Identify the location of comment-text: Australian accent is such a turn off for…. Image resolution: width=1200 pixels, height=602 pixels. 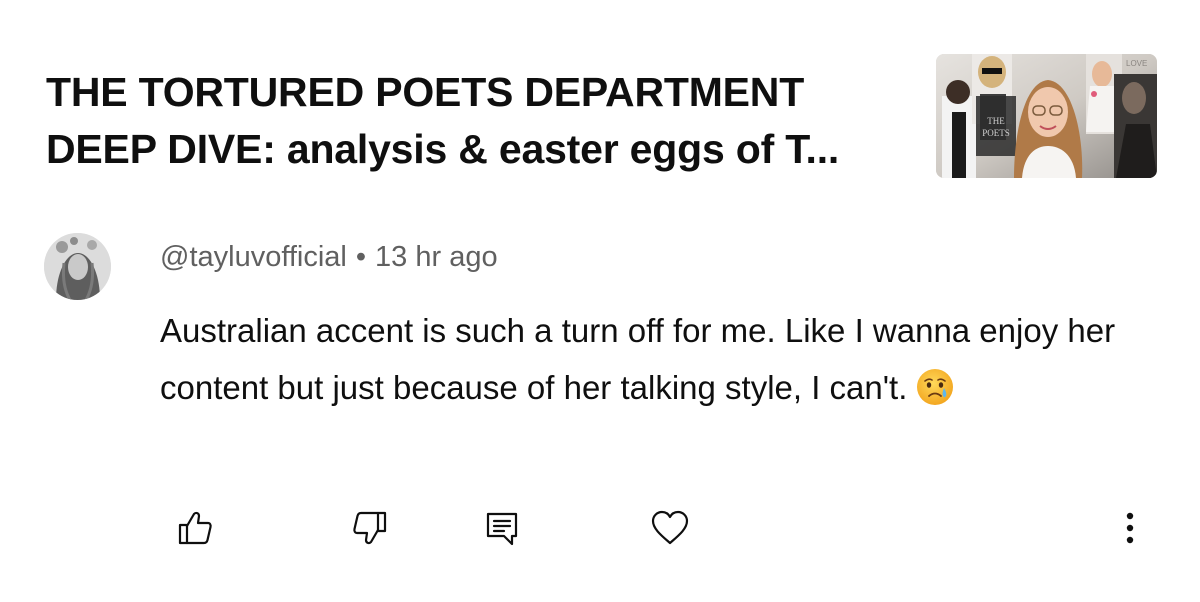
(638, 359).